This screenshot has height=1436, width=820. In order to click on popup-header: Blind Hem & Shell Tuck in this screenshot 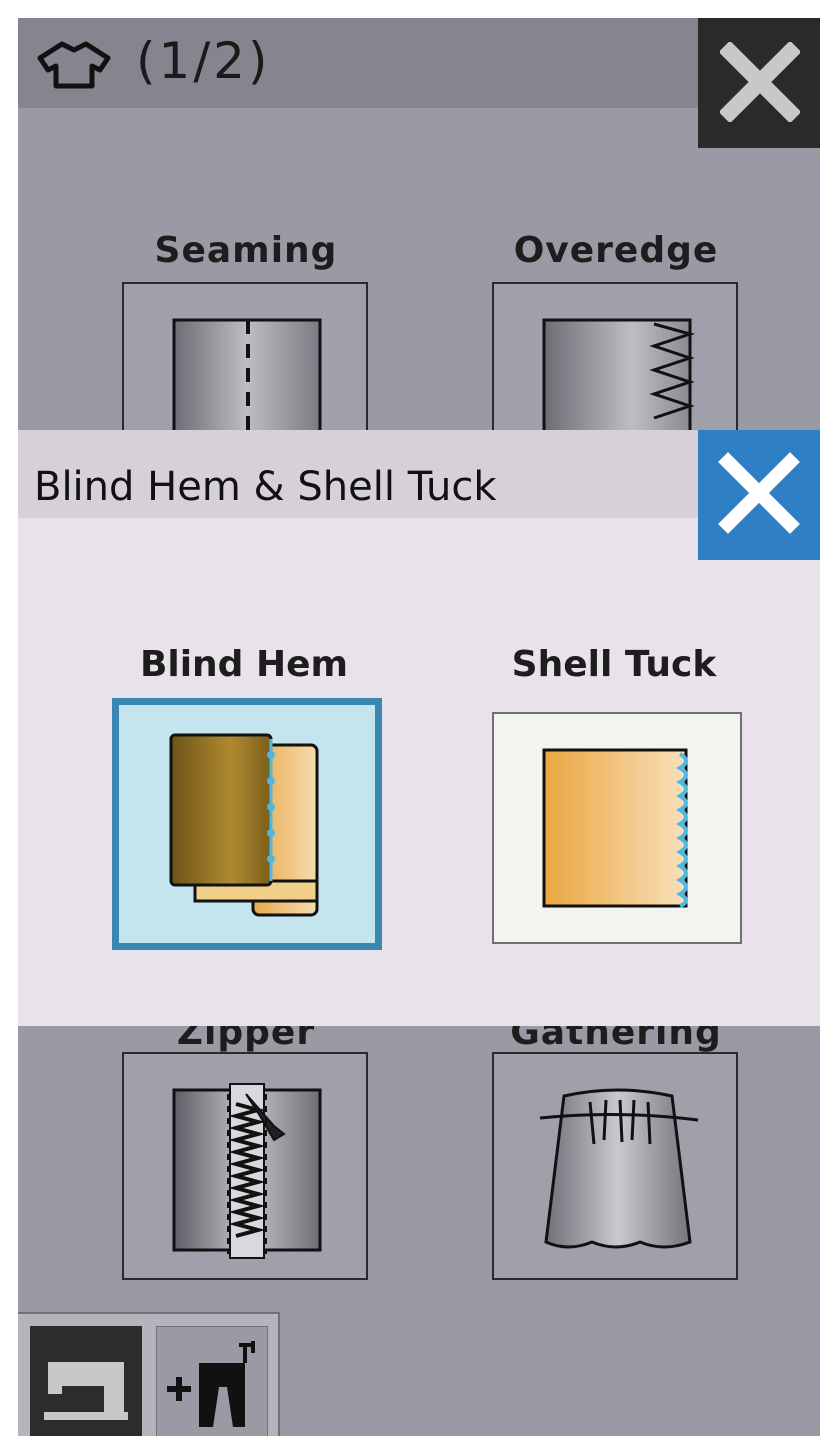, I will do `click(358, 474)`.